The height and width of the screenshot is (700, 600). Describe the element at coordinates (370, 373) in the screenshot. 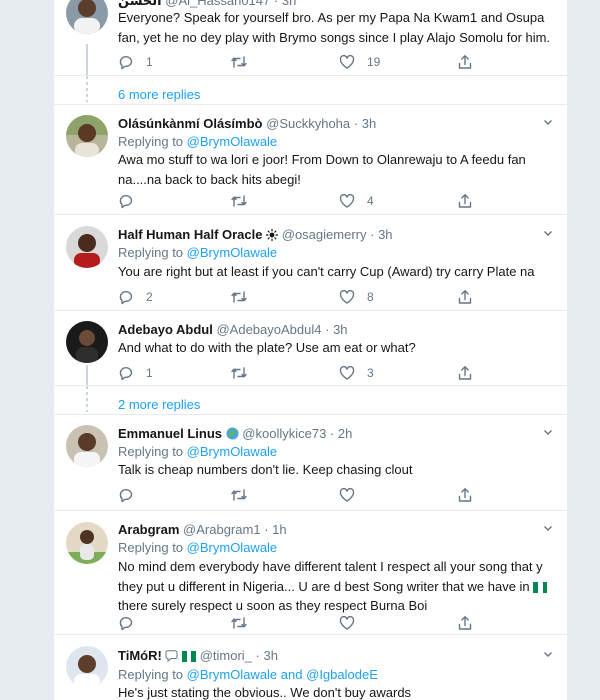

I see `like-count: 3` at that location.